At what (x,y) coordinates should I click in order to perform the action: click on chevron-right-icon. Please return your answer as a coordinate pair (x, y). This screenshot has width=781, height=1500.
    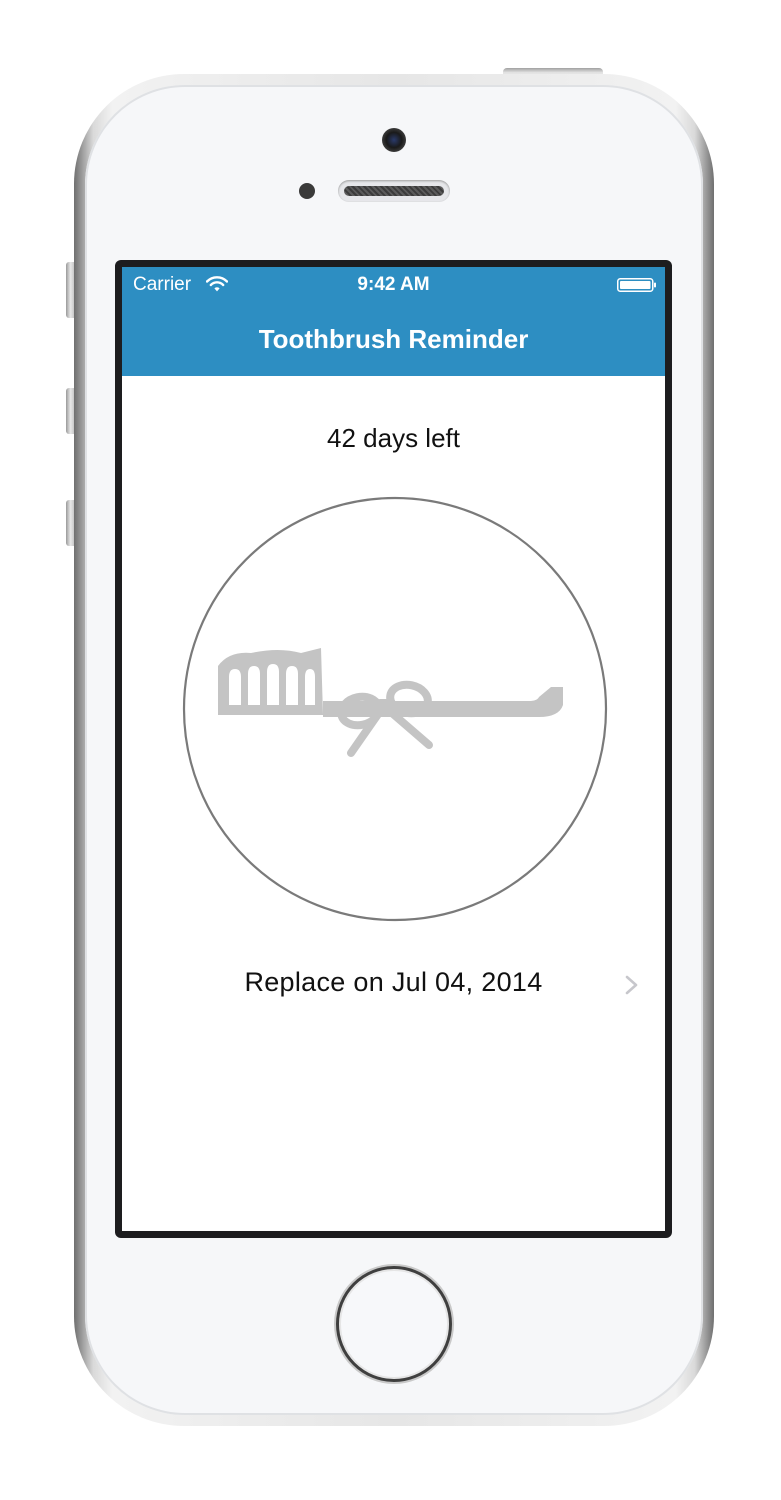
    Looking at the image, I should click on (631, 985).